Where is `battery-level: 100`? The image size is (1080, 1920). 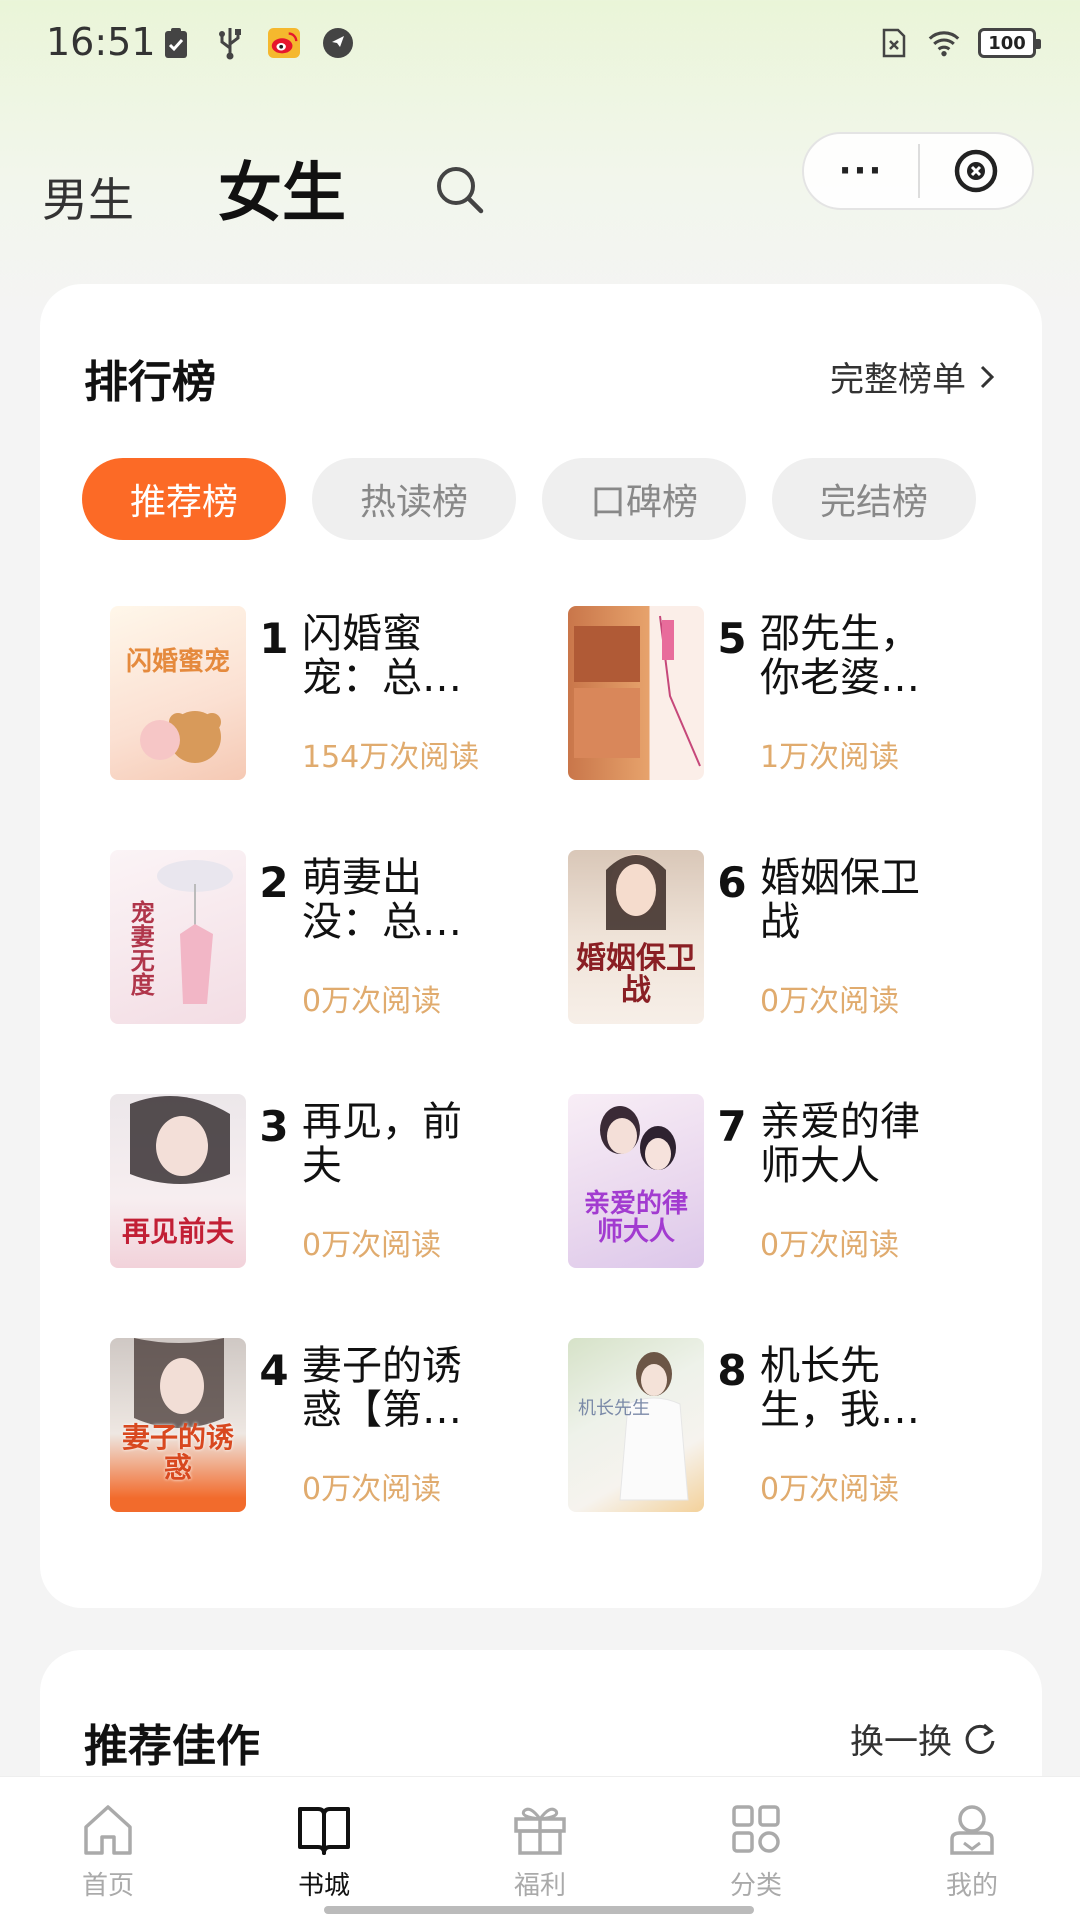
battery-level: 100 is located at coordinates (1007, 43).